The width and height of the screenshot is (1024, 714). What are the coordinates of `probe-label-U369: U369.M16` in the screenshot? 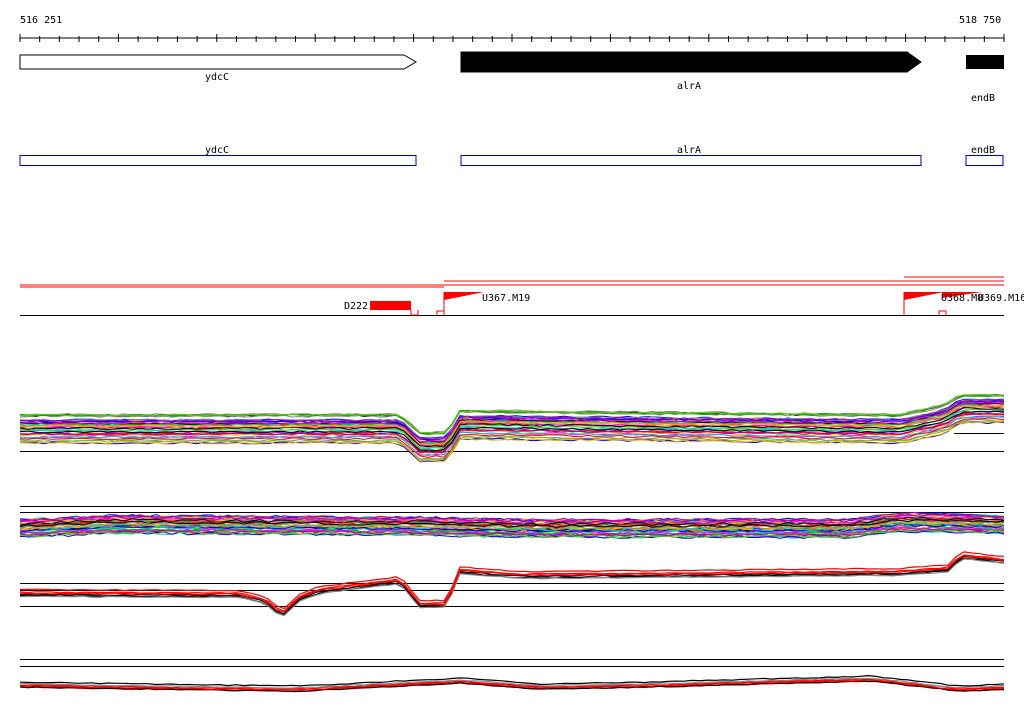 It's located at (1001, 298).